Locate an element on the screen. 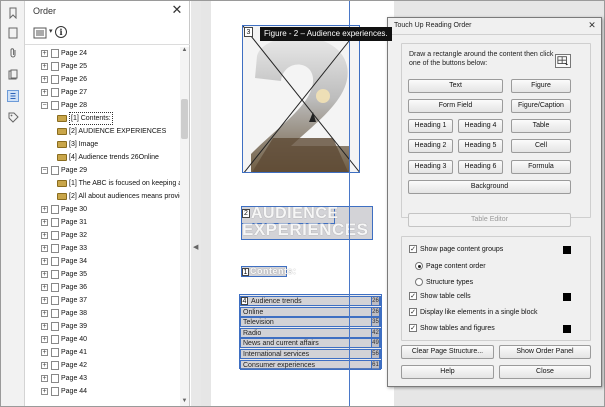 This screenshot has width=605, height=407. tables-figures-color-swatch is located at coordinates (567, 329).